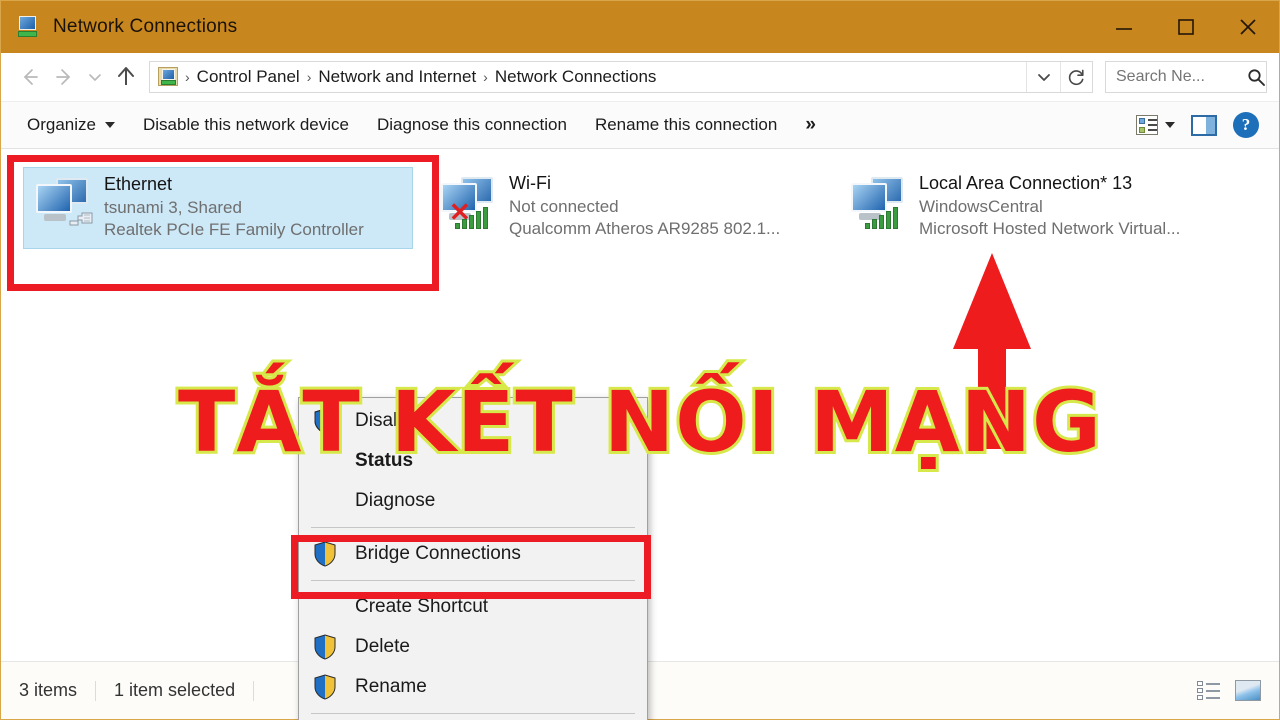 The width and height of the screenshot is (1280, 720). Describe the element at coordinates (810, 125) in the screenshot. I see `toolbar-overflow-button: »` at that location.